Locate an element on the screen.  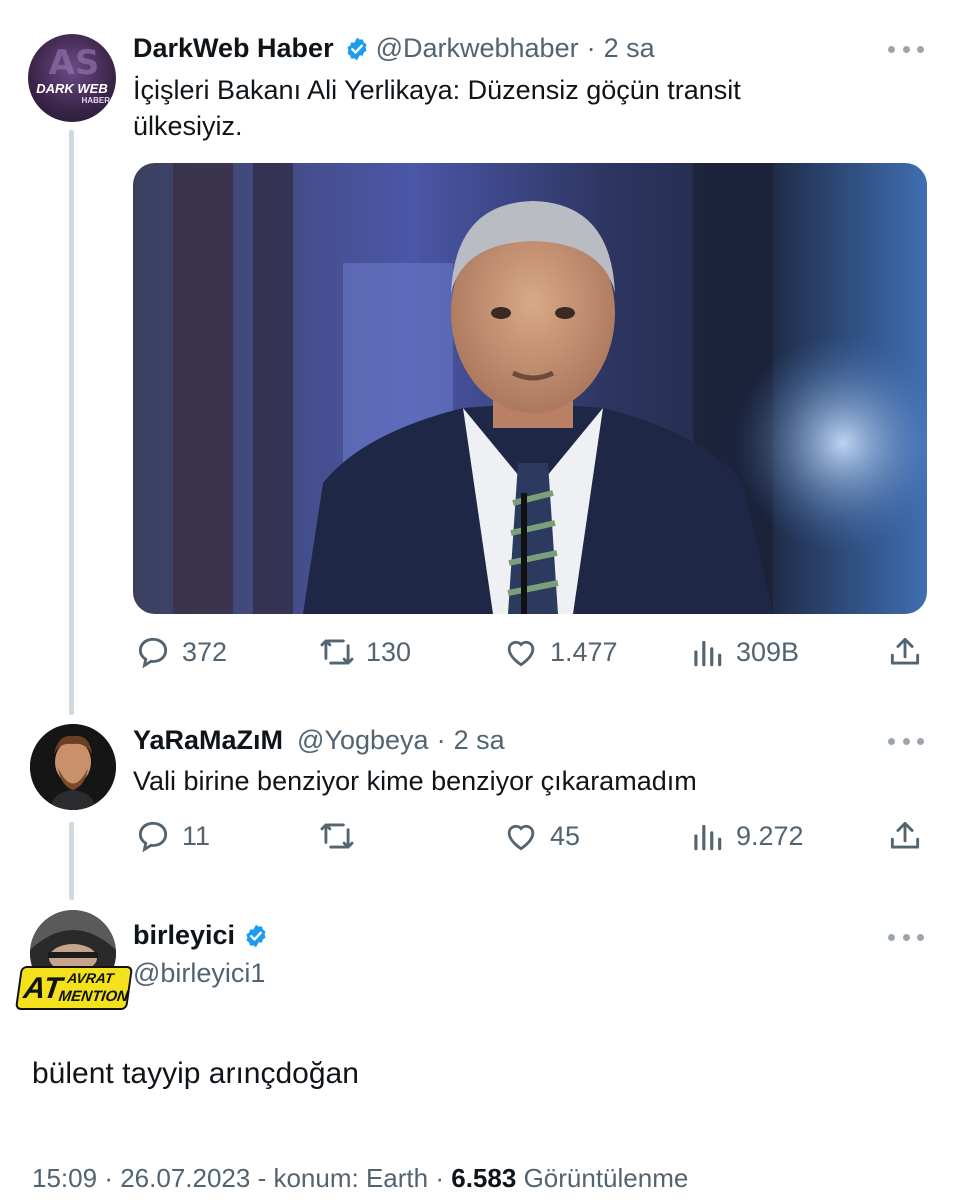
display-name: YaRaMaZıM is located at coordinates (208, 740).